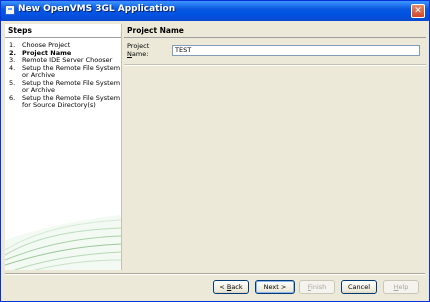  Describe the element at coordinates (231, 287) in the screenshot. I see `back-button: < Back` at that location.